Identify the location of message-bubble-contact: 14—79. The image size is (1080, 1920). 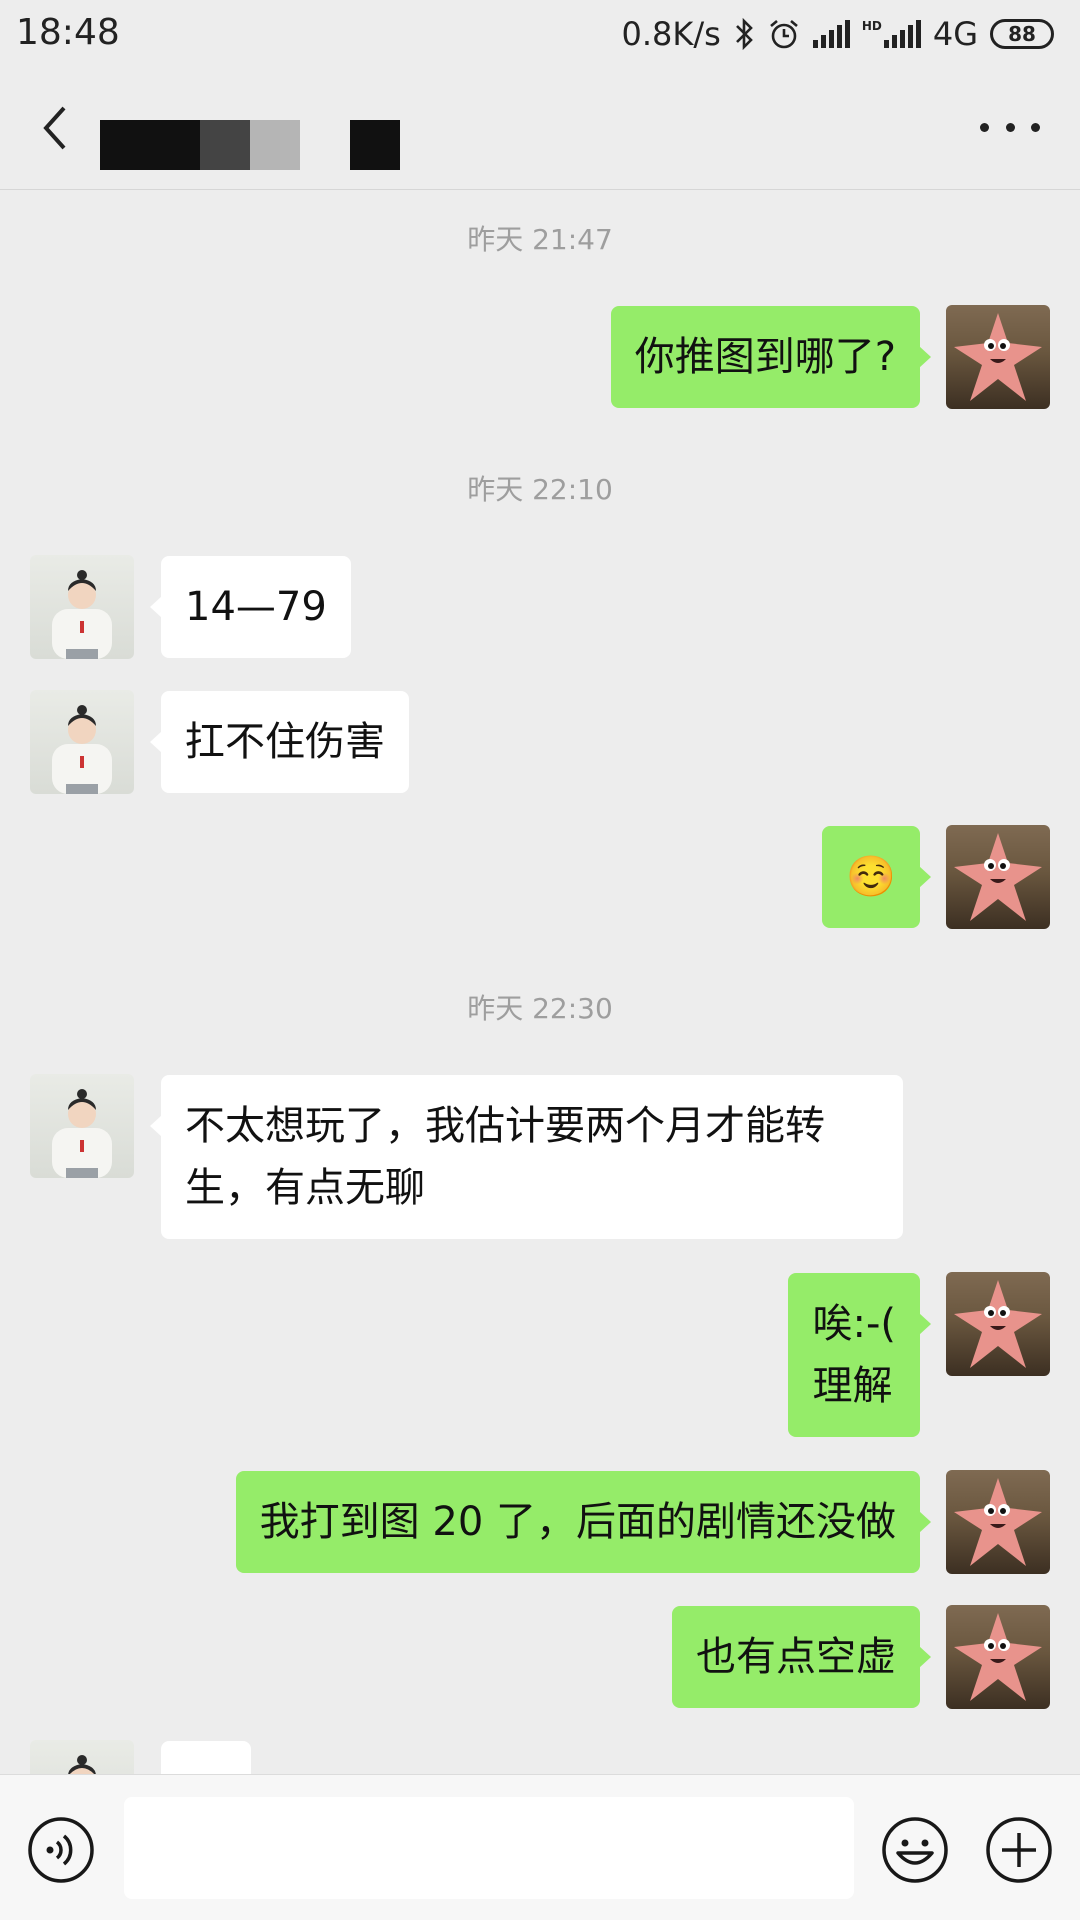
(250, 607).